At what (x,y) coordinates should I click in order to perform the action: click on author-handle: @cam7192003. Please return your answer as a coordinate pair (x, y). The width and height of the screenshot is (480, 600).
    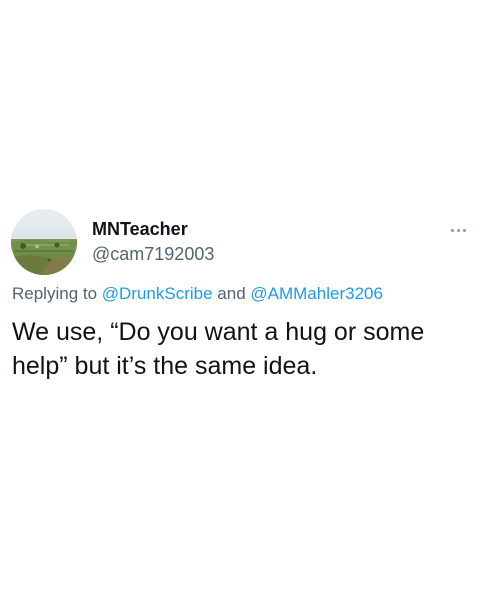
    Looking at the image, I should click on (153, 254).